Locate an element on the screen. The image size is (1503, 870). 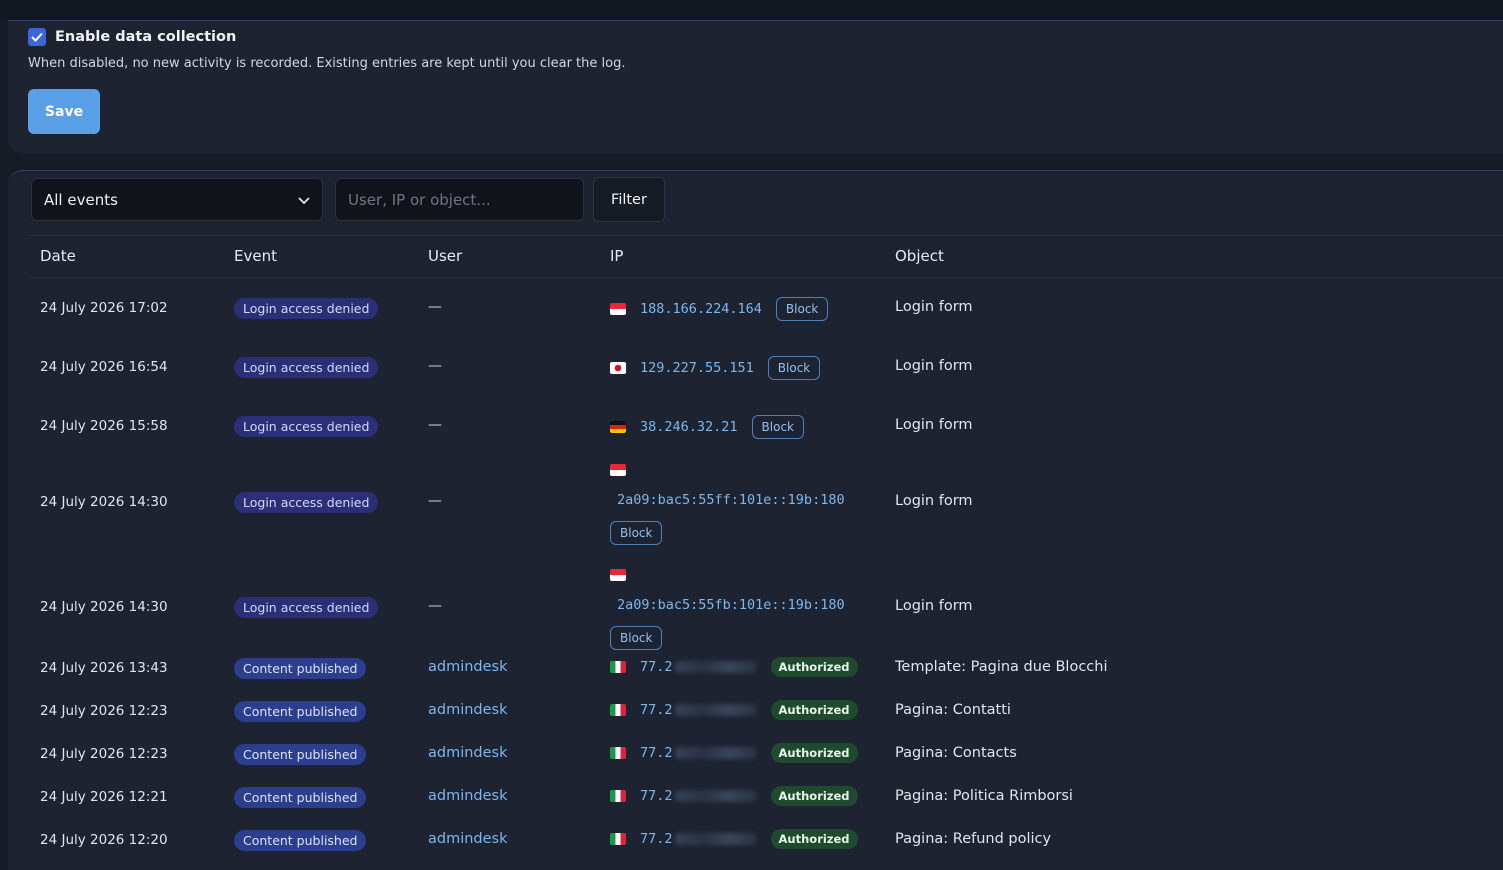
ip-cell: 188.166.224.164 Block is located at coordinates (719, 309).